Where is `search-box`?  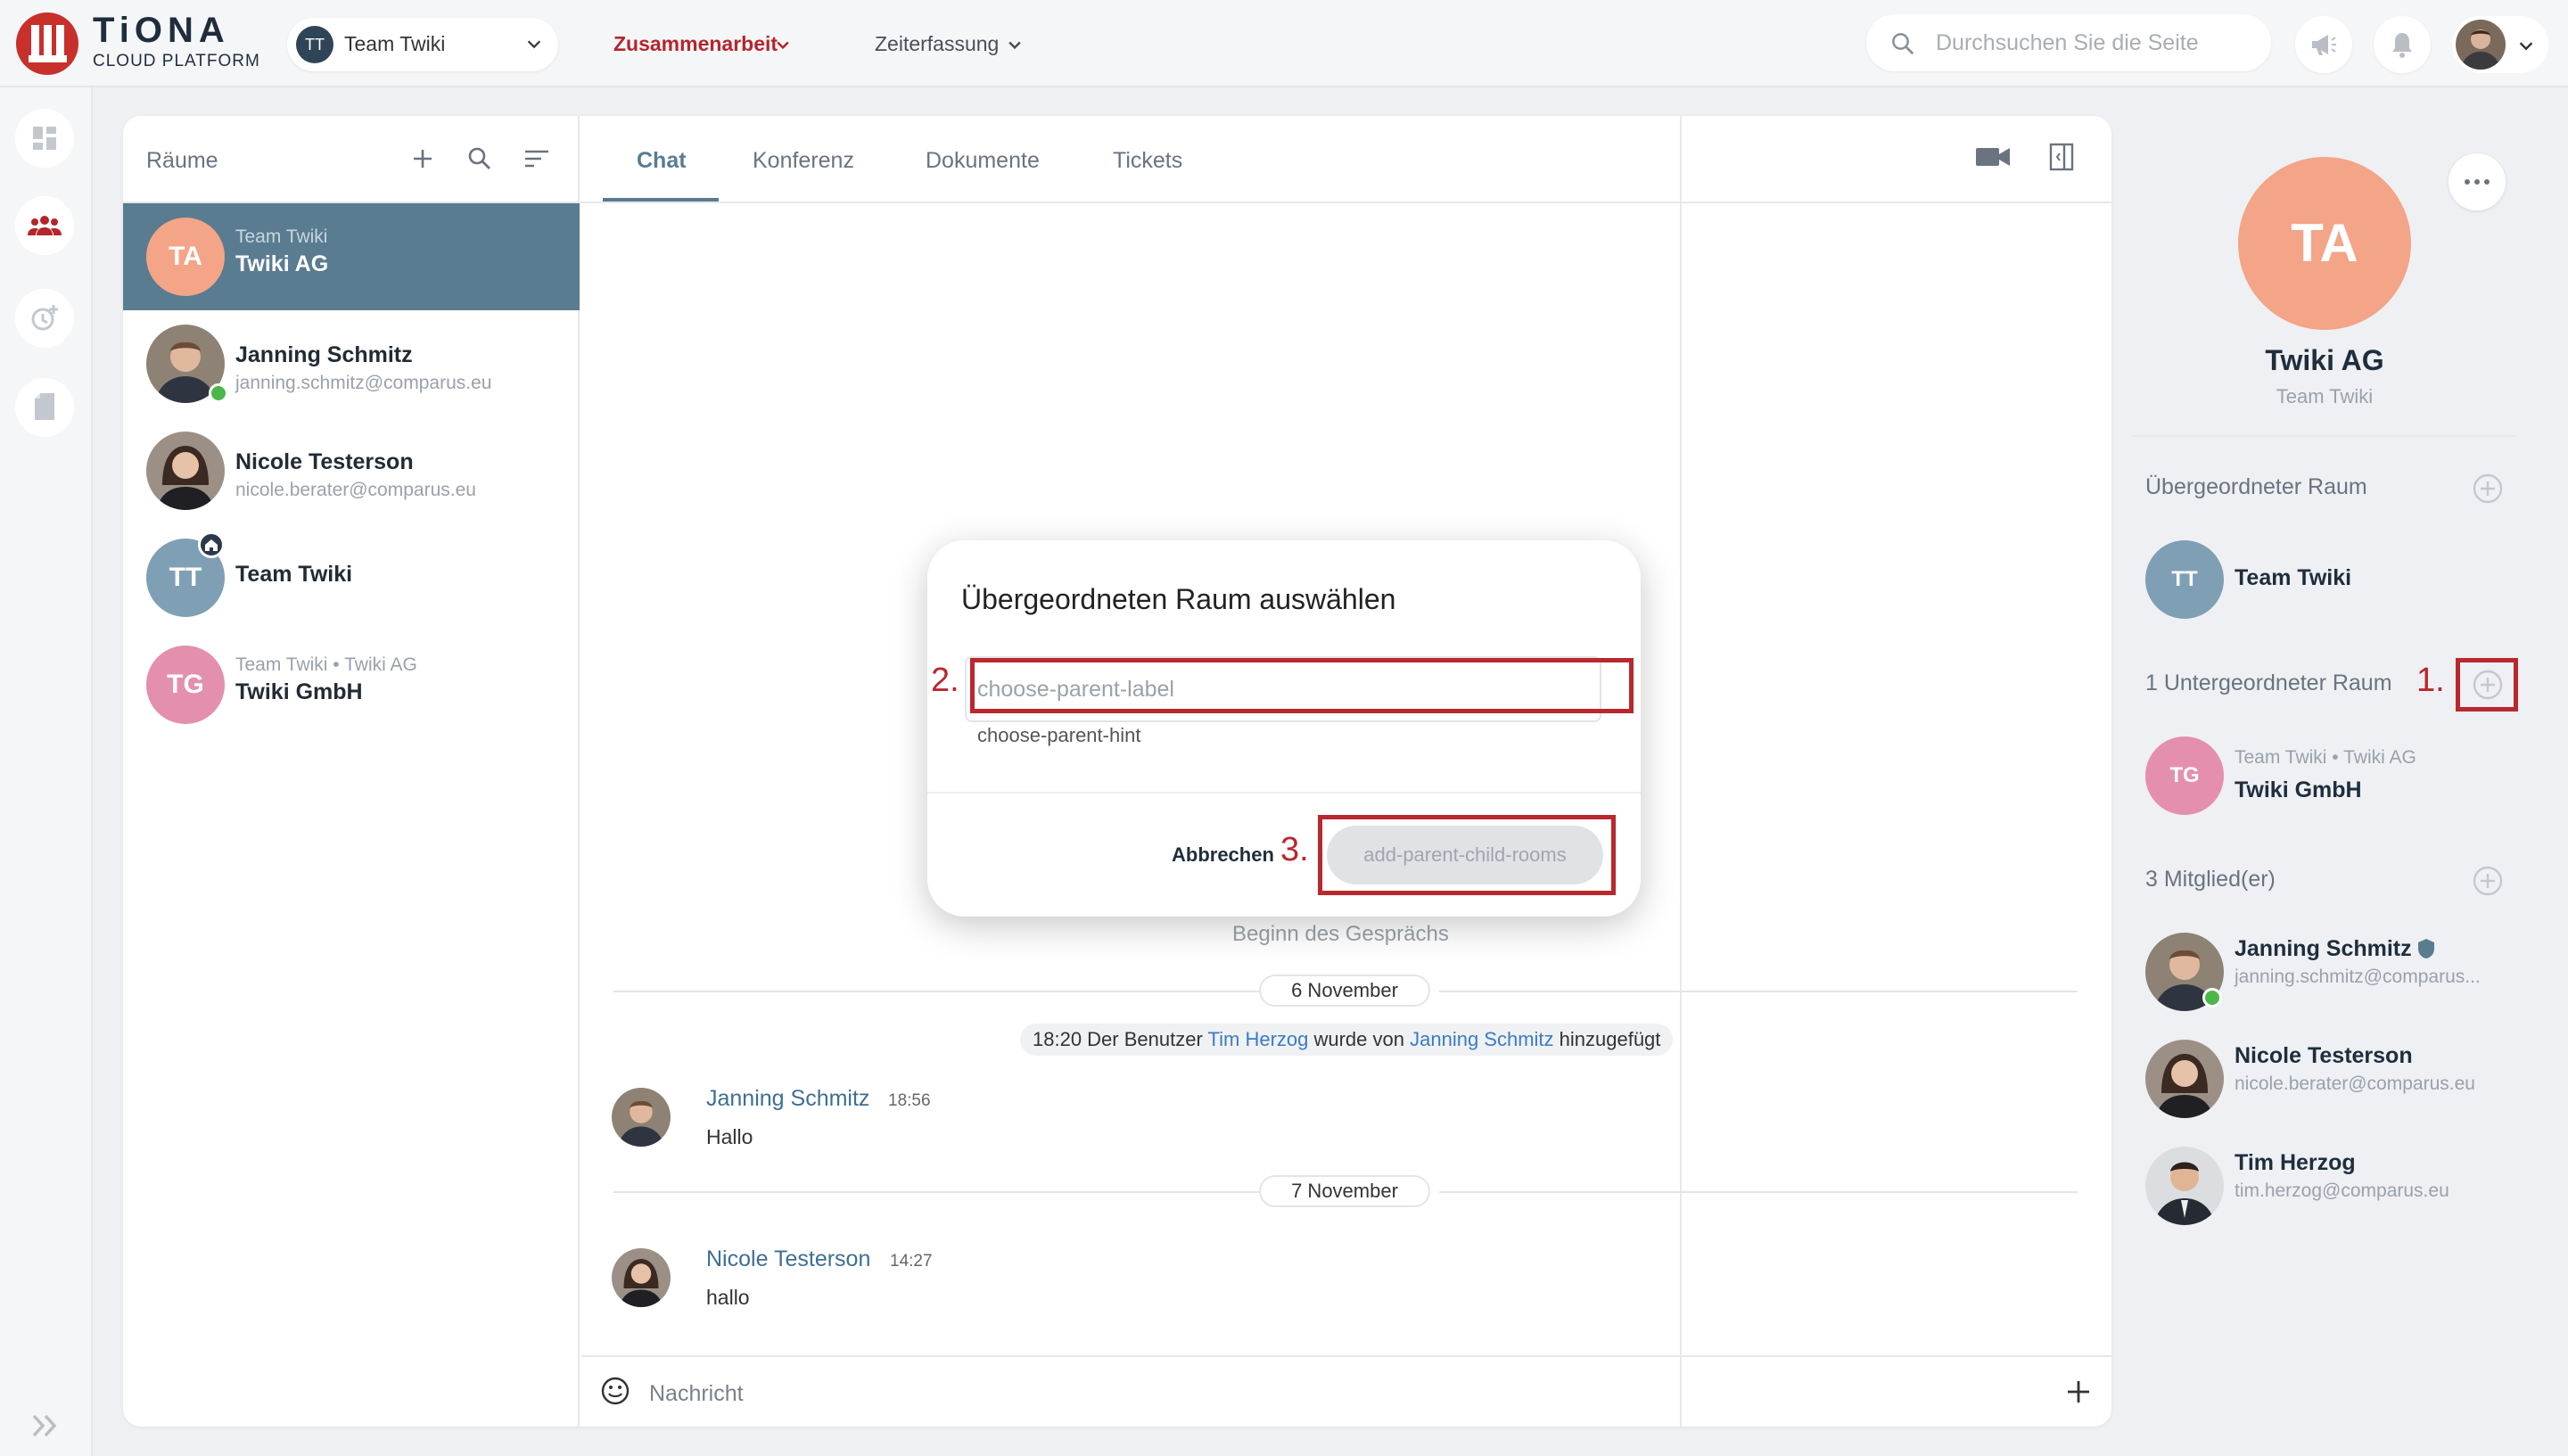
search-box is located at coordinates (2068, 42).